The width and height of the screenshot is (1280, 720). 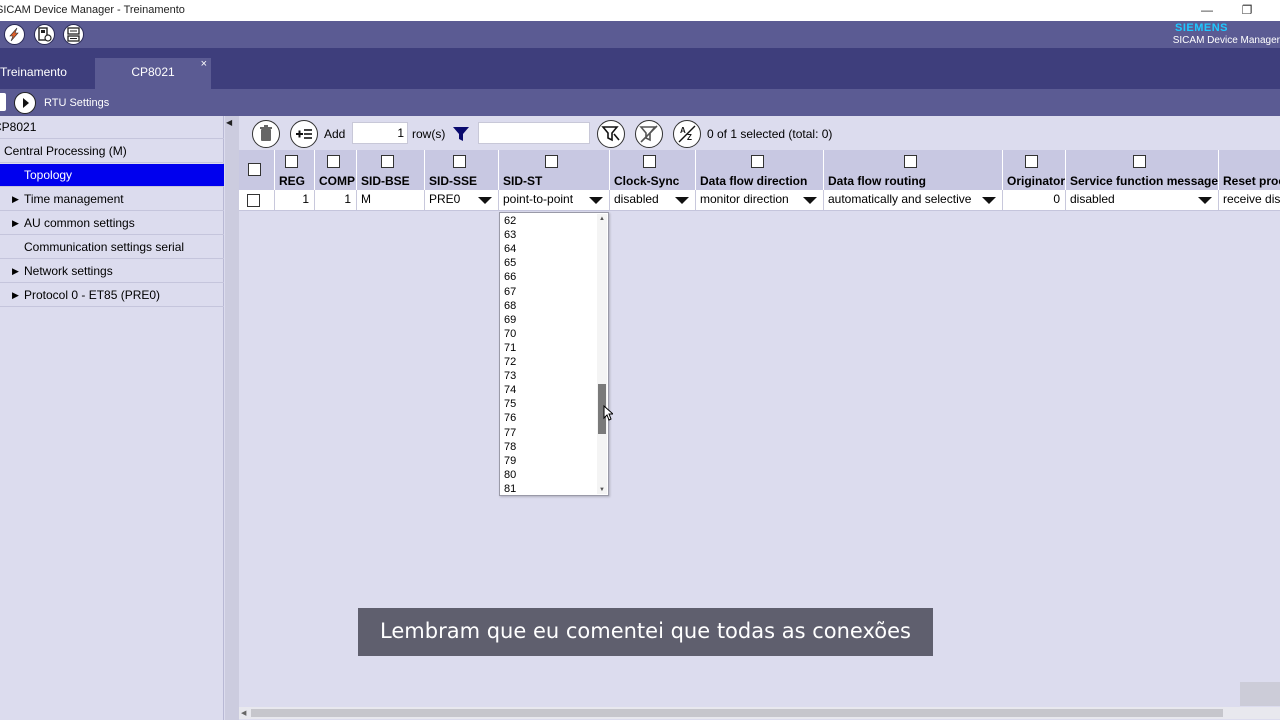 What do you see at coordinates (510, 461) in the screenshot?
I see `dropdown-option: 79` at bounding box center [510, 461].